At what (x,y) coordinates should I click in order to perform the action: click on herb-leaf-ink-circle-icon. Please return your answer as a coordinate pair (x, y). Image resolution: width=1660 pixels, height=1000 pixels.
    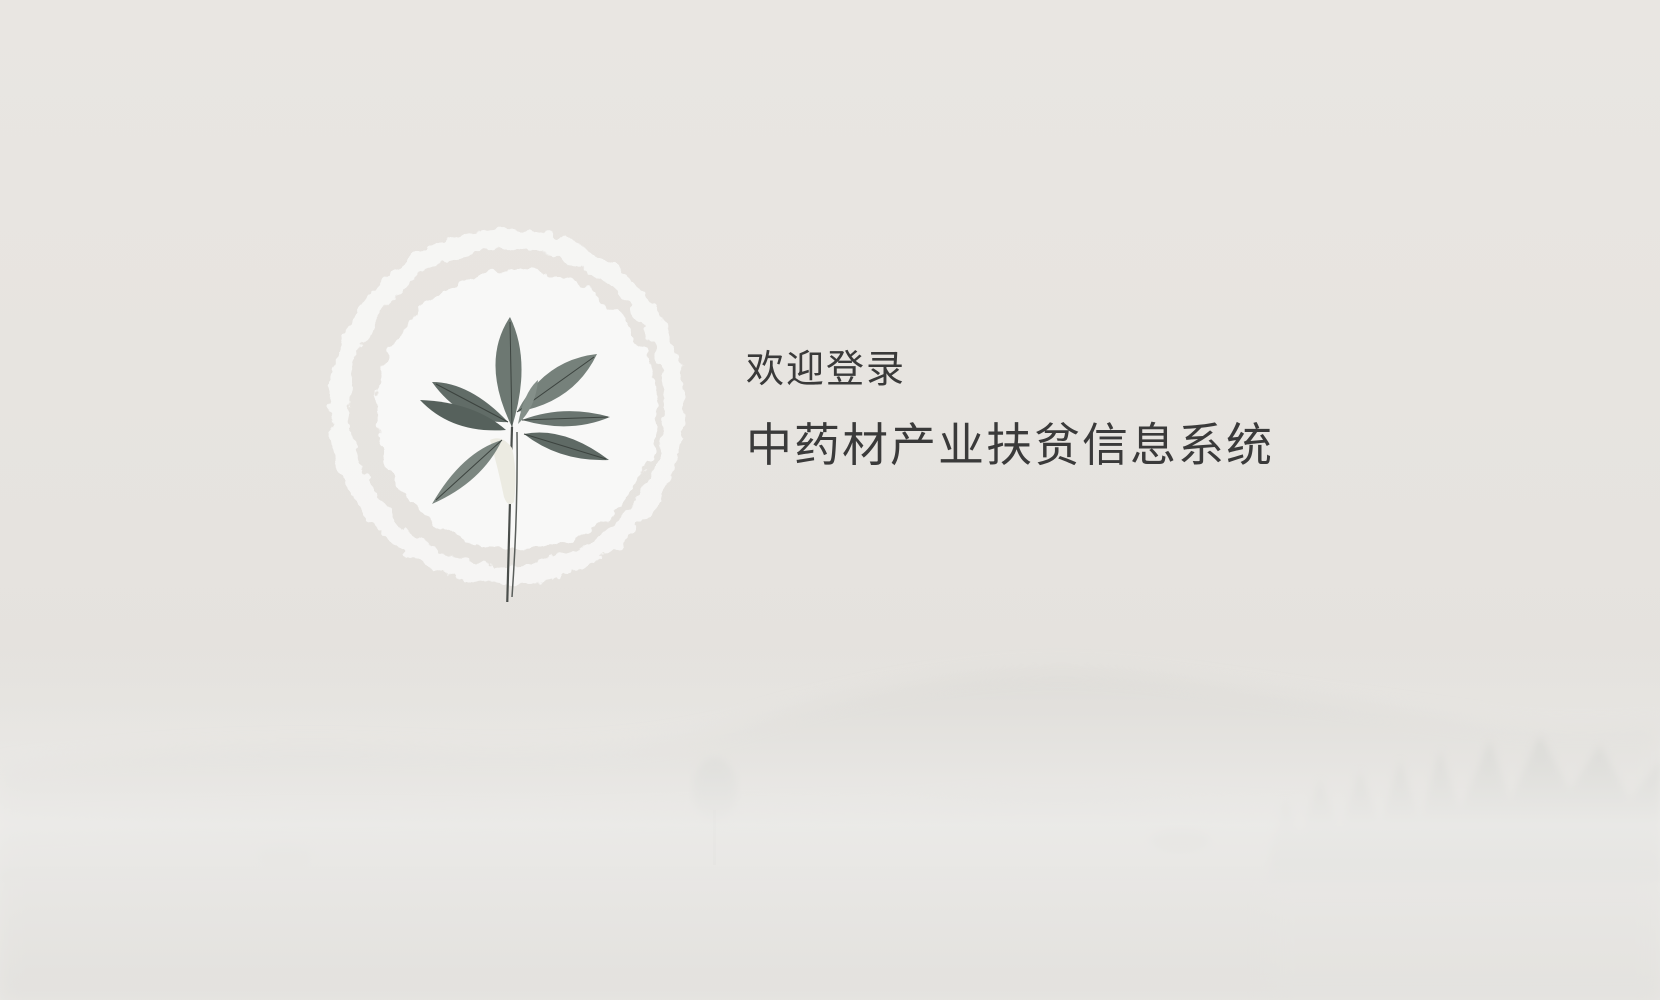
    Looking at the image, I should click on (507, 415).